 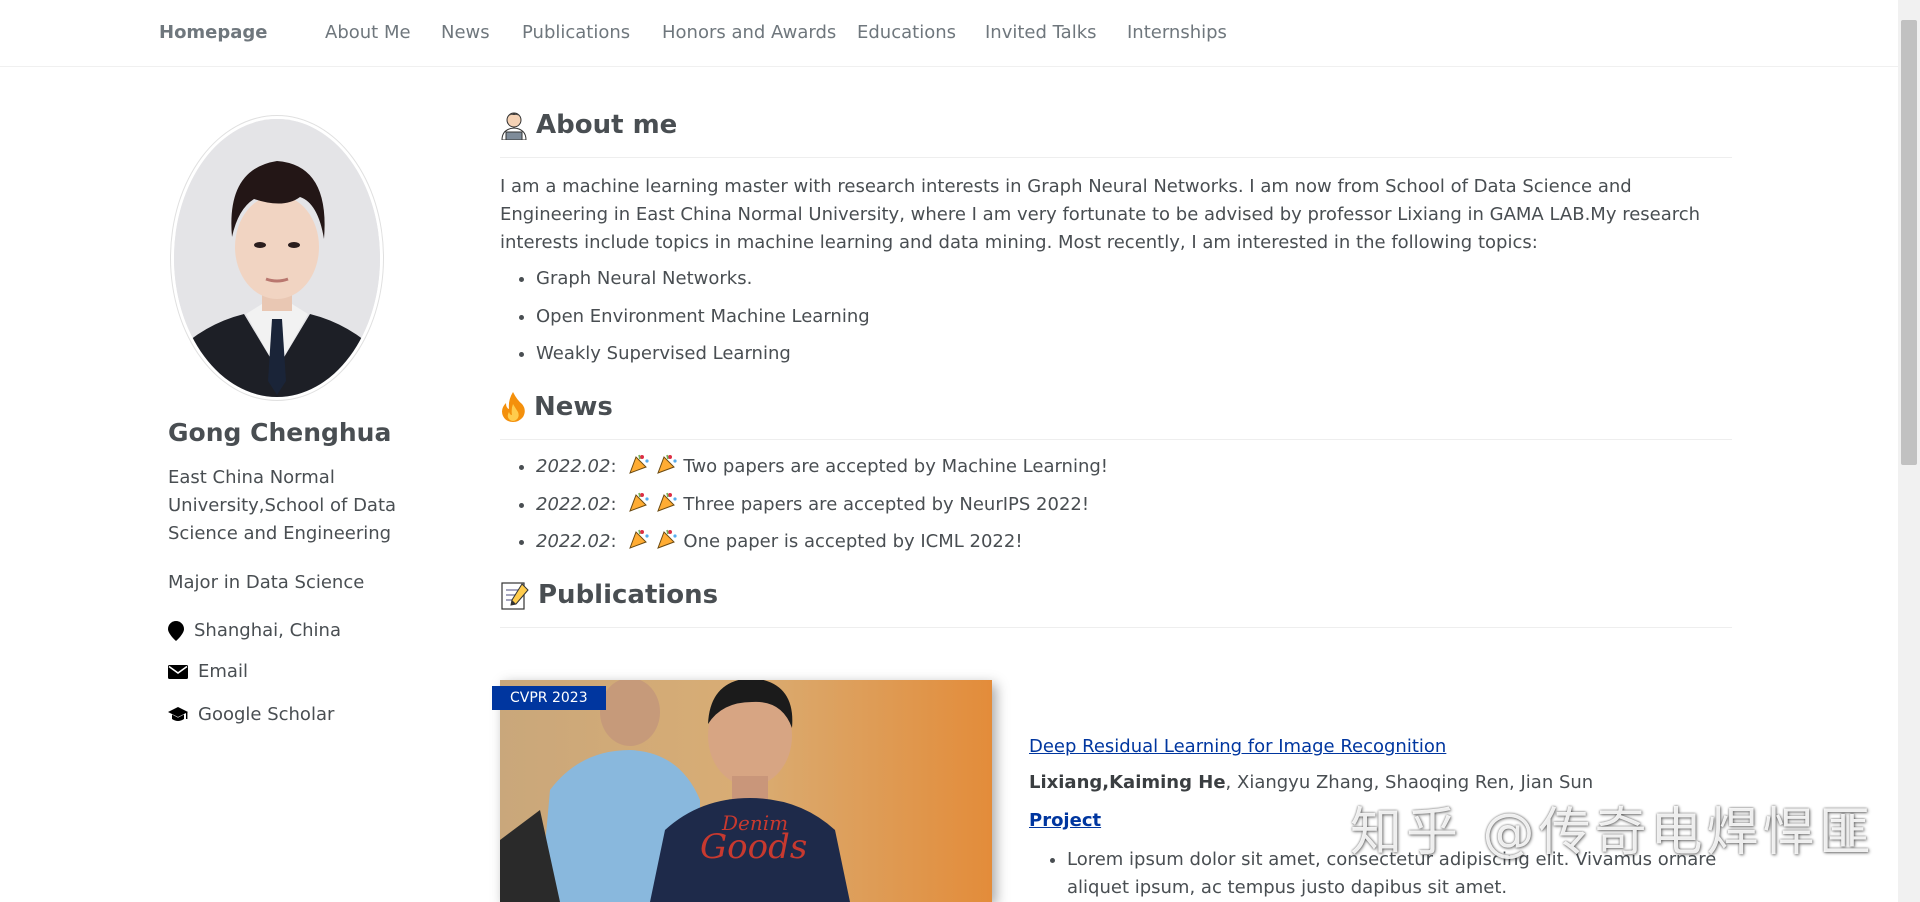 What do you see at coordinates (178, 671) in the screenshot?
I see `envelope-icon` at bounding box center [178, 671].